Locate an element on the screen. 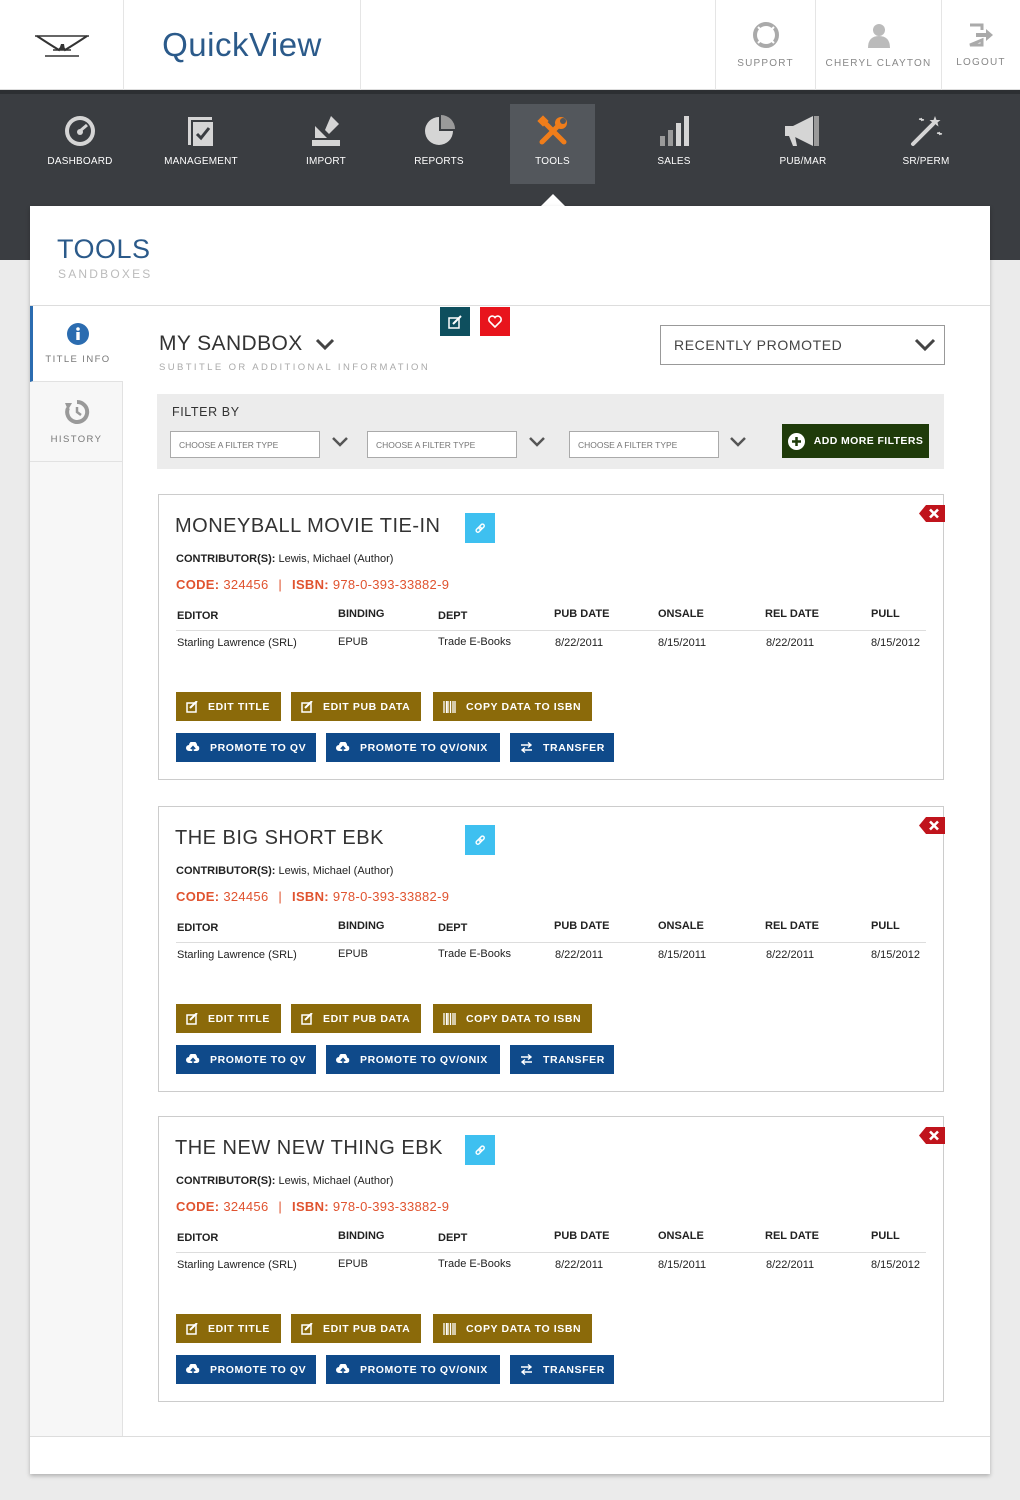  sort-select: RECENTLY PROMOTED is located at coordinates (802, 345).